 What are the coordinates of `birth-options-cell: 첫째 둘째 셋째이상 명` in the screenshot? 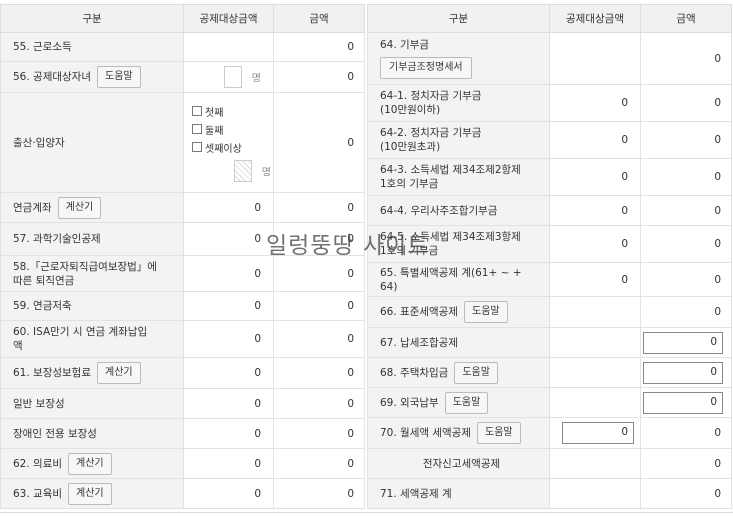 It's located at (228, 142).